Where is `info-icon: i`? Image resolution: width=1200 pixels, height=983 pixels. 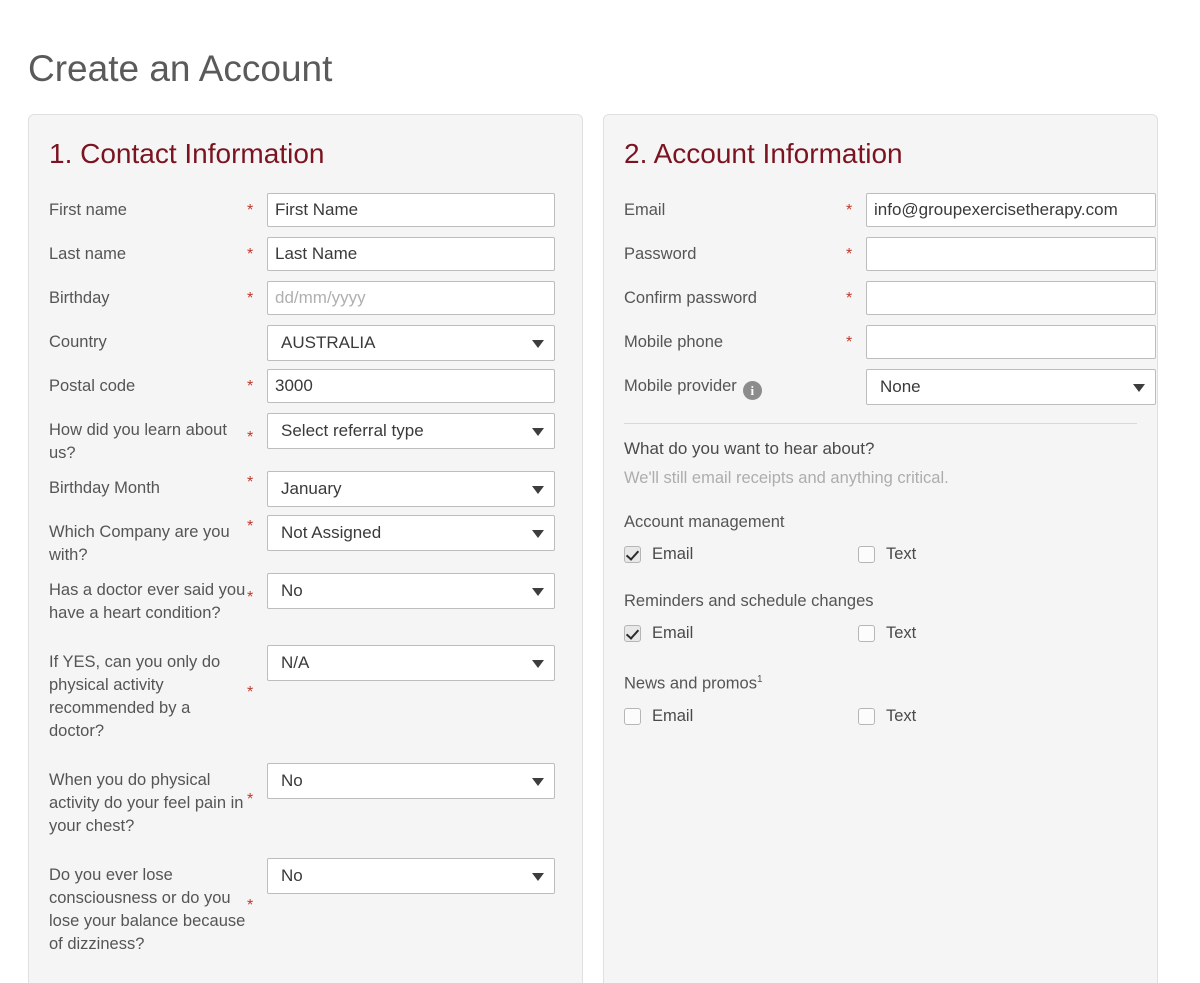 info-icon: i is located at coordinates (752, 390).